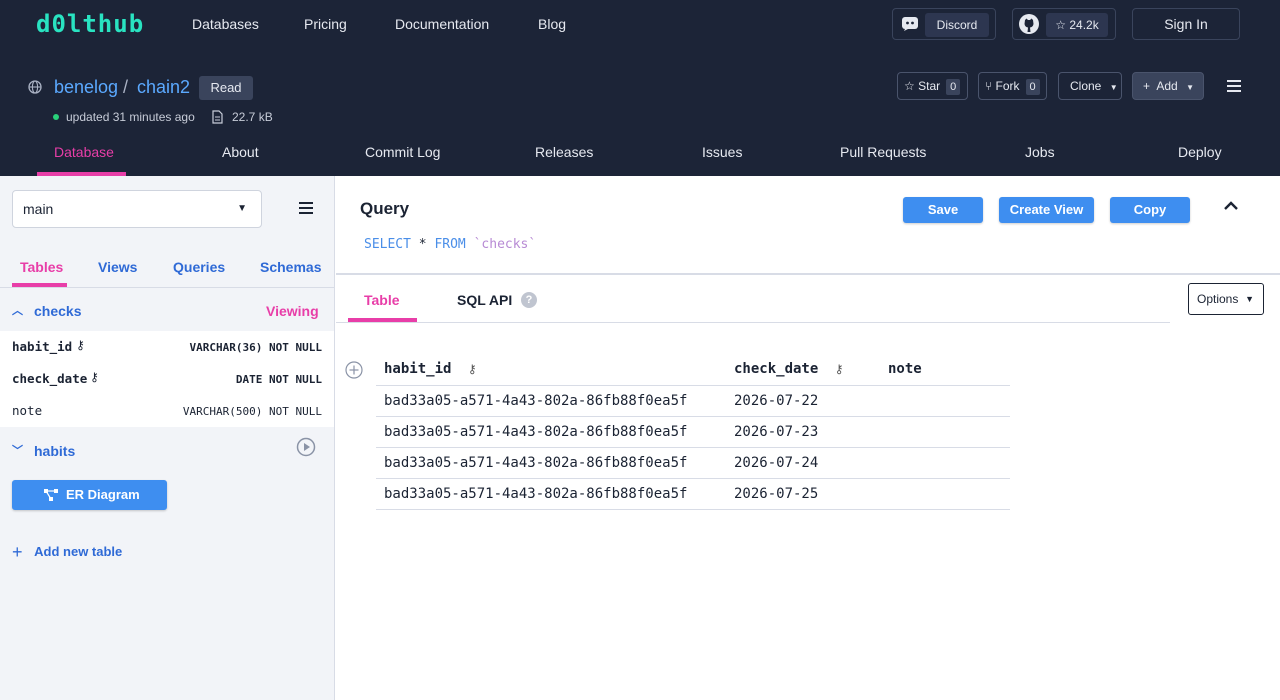 This screenshot has width=1280, height=700. Describe the element at coordinates (1029, 24) in the screenshot. I see `github-icon` at that location.